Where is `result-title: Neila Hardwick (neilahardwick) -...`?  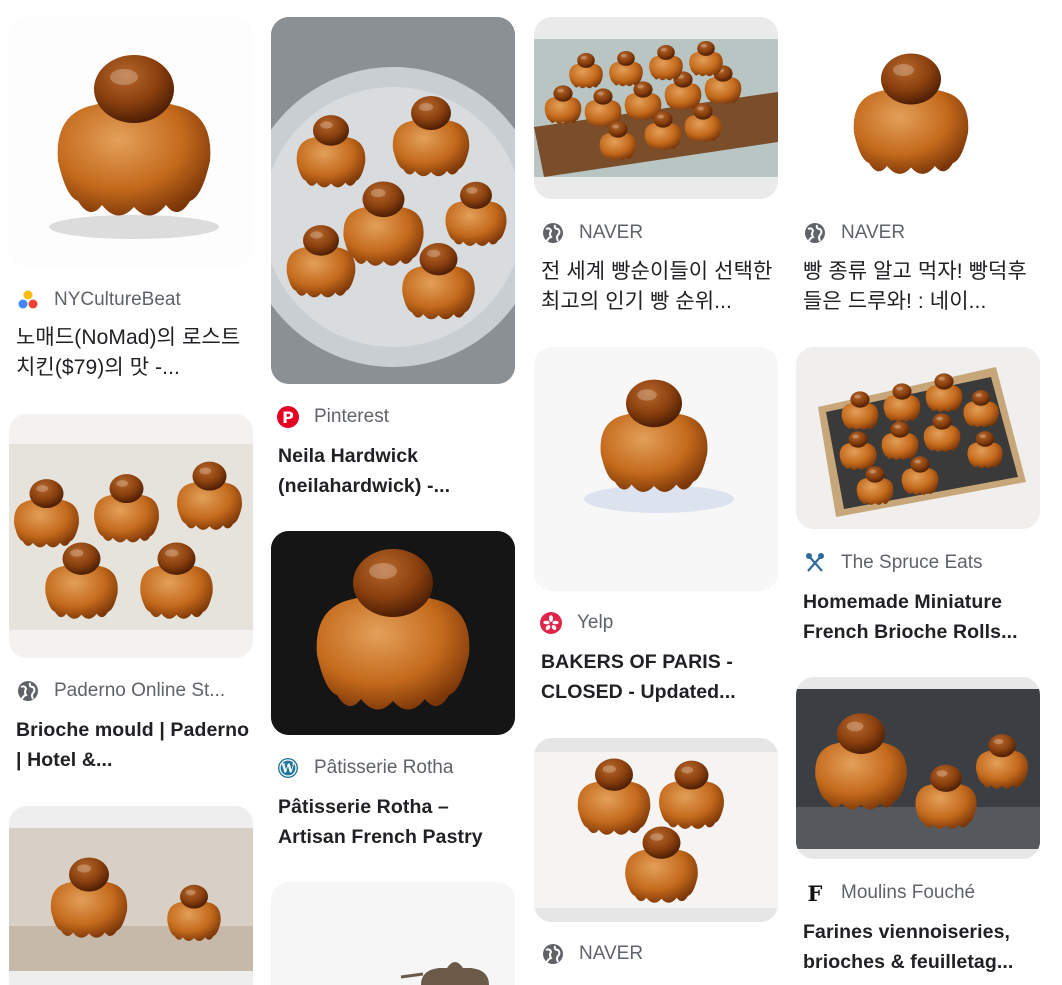 result-title: Neila Hardwick (neilahardwick) -... is located at coordinates (395, 471).